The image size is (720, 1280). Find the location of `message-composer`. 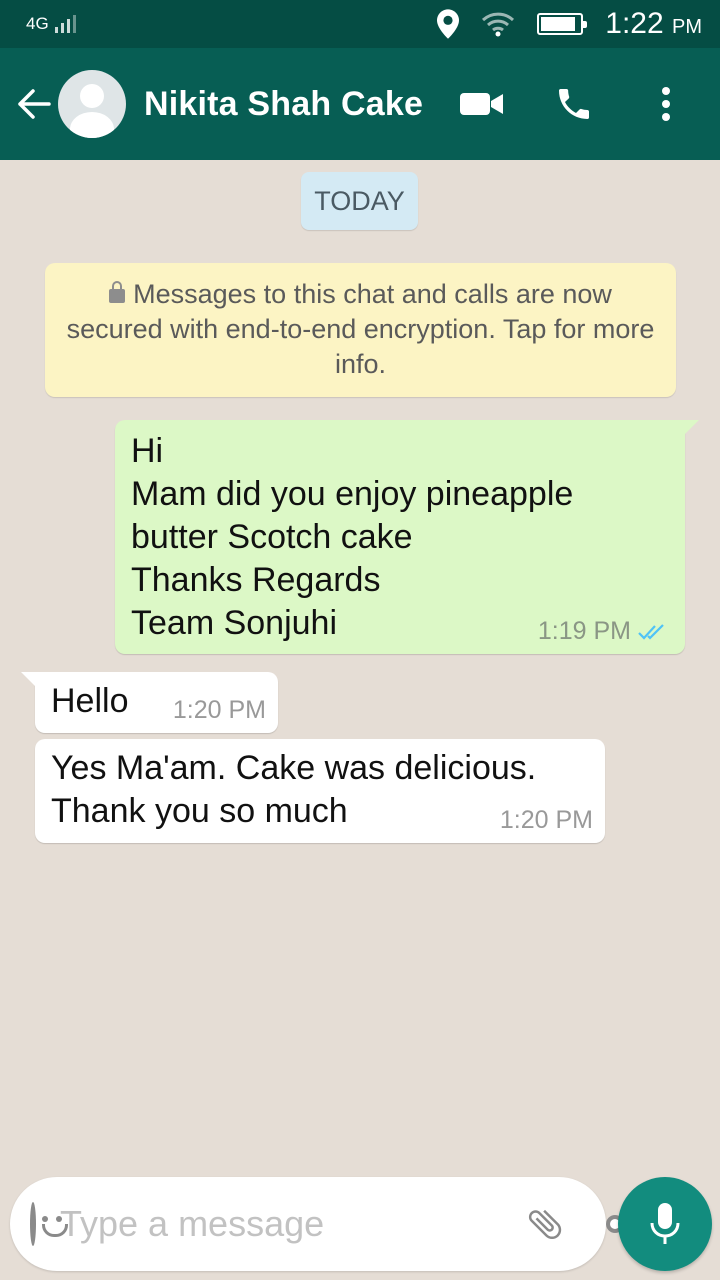

message-composer is located at coordinates (317, 1224).